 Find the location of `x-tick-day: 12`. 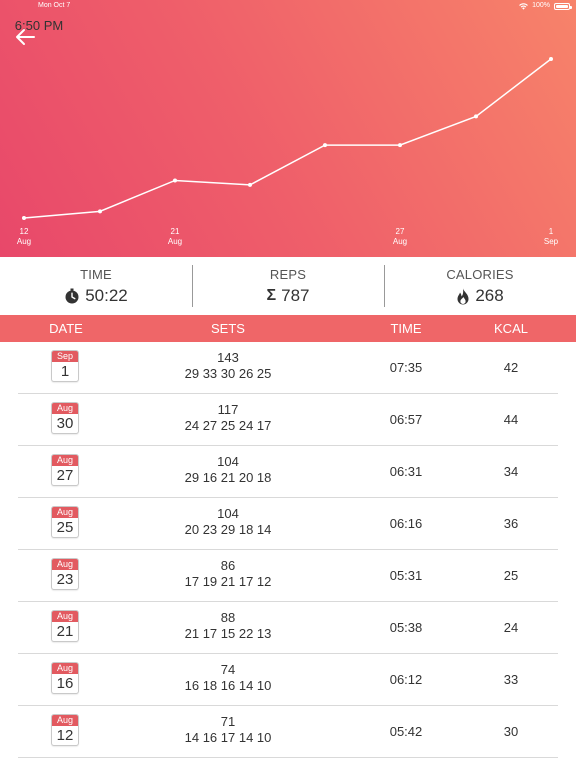

x-tick-day: 12 is located at coordinates (24, 231).